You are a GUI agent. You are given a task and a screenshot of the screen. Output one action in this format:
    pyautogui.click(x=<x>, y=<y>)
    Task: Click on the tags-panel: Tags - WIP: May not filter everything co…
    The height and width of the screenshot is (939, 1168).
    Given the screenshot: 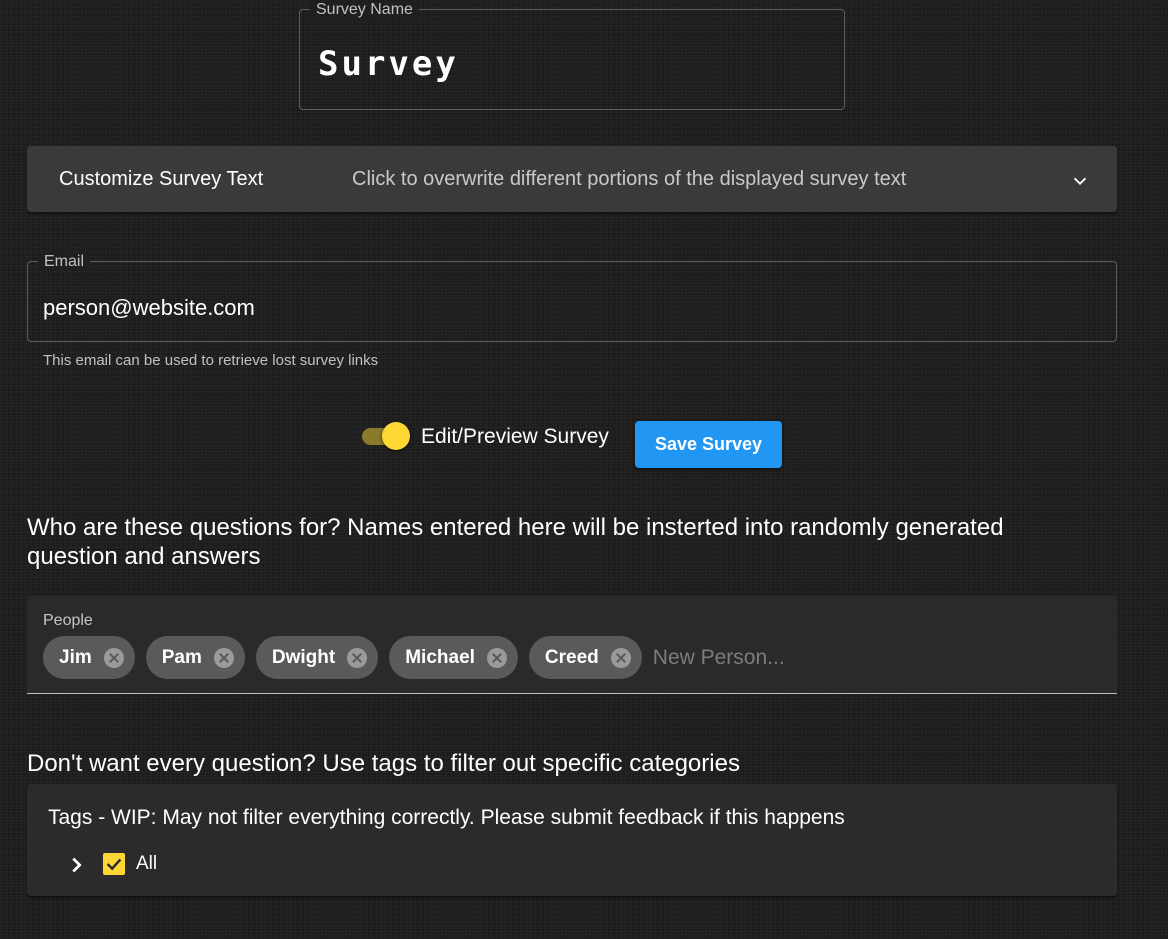 What is the action you would take?
    pyautogui.click(x=572, y=840)
    